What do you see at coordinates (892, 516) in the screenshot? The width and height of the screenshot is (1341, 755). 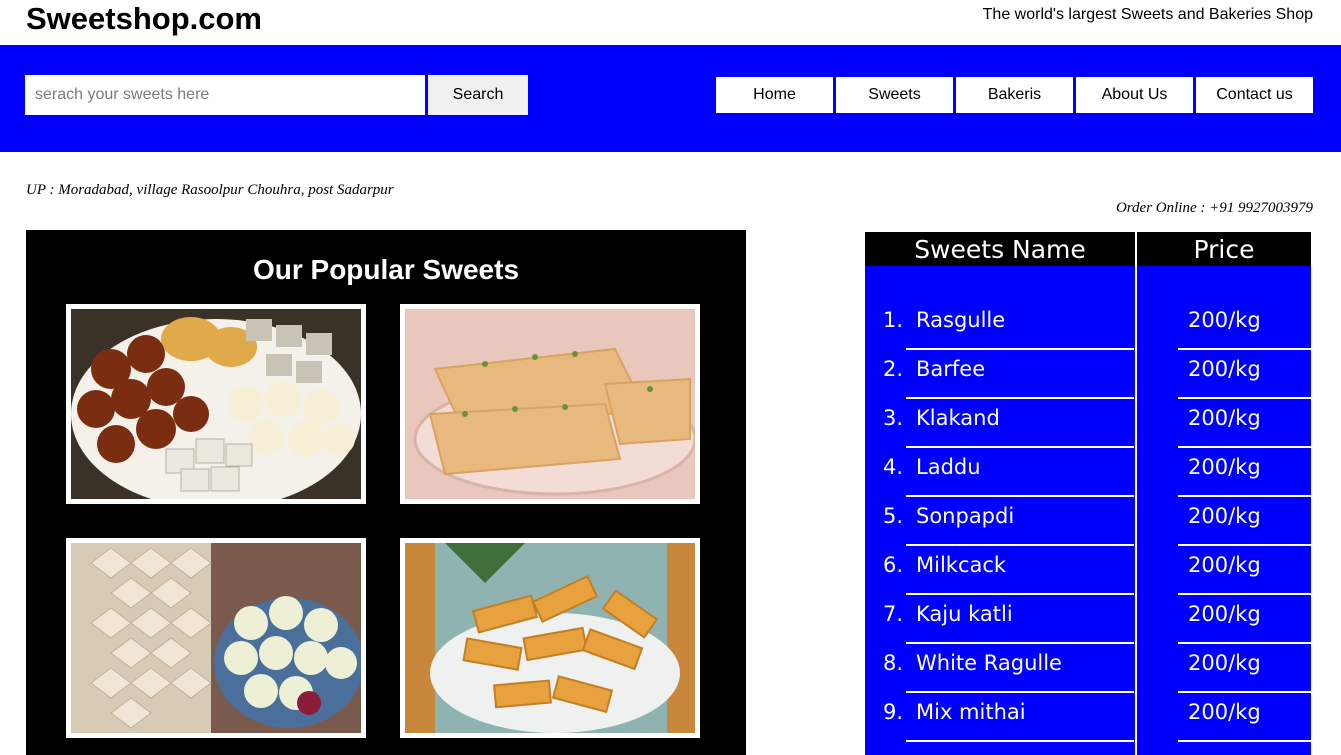 I see `row-number: 5.` at bounding box center [892, 516].